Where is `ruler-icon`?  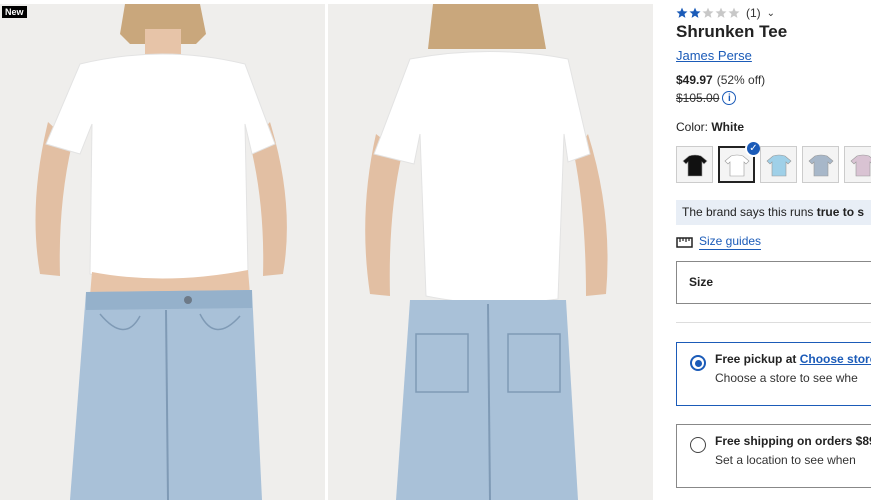 ruler-icon is located at coordinates (684, 242).